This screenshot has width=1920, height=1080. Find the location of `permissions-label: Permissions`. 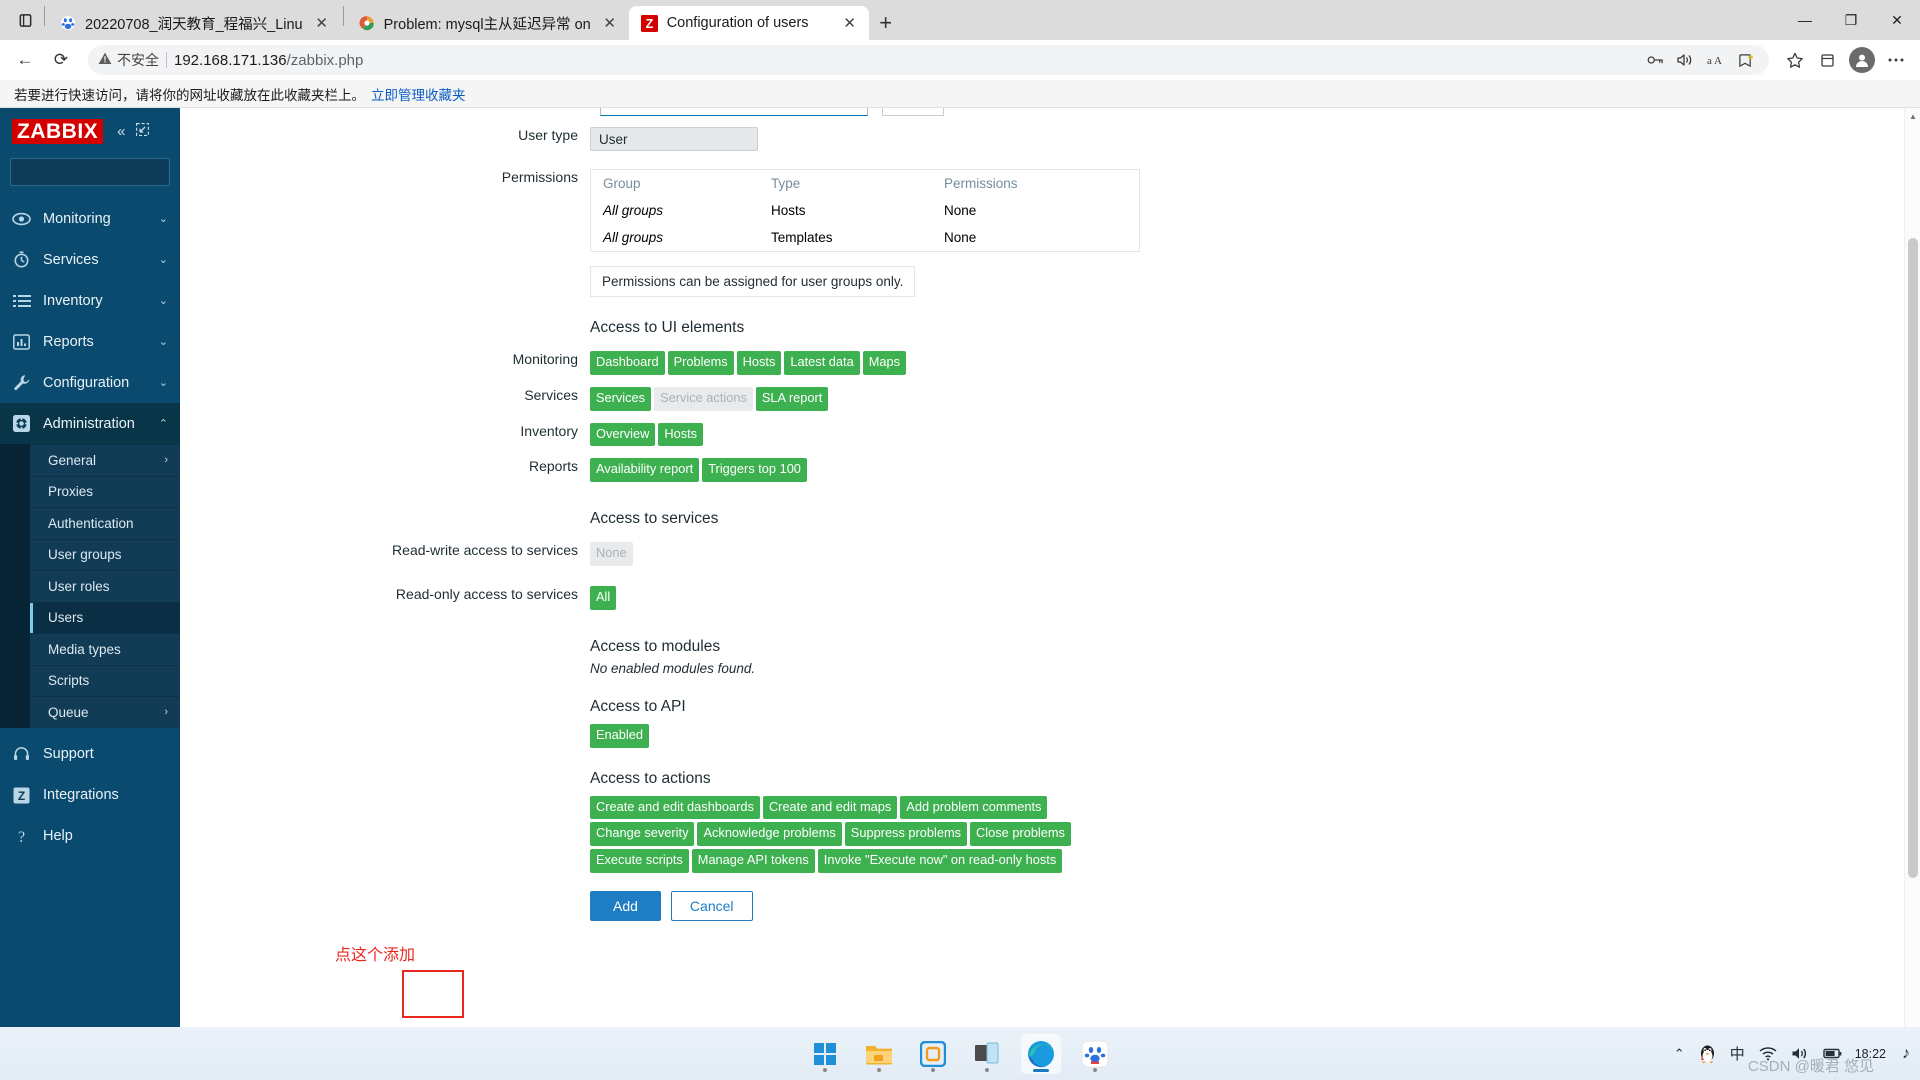

permissions-label: Permissions is located at coordinates (539, 177).